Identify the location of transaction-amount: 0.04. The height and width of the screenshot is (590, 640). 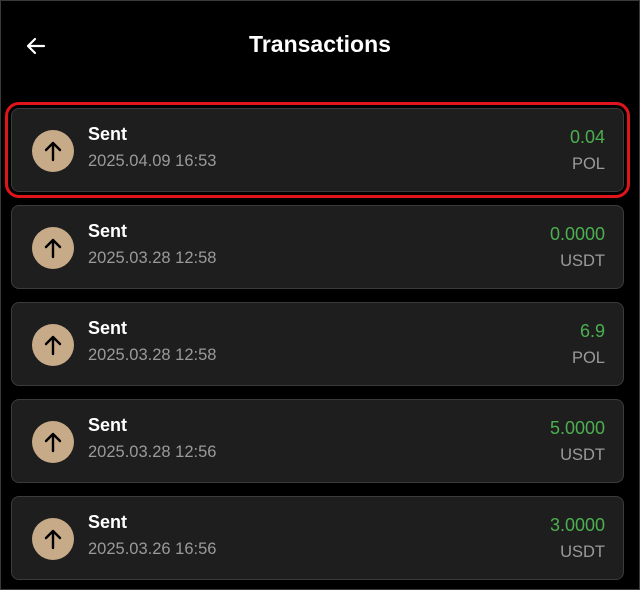
(587, 137).